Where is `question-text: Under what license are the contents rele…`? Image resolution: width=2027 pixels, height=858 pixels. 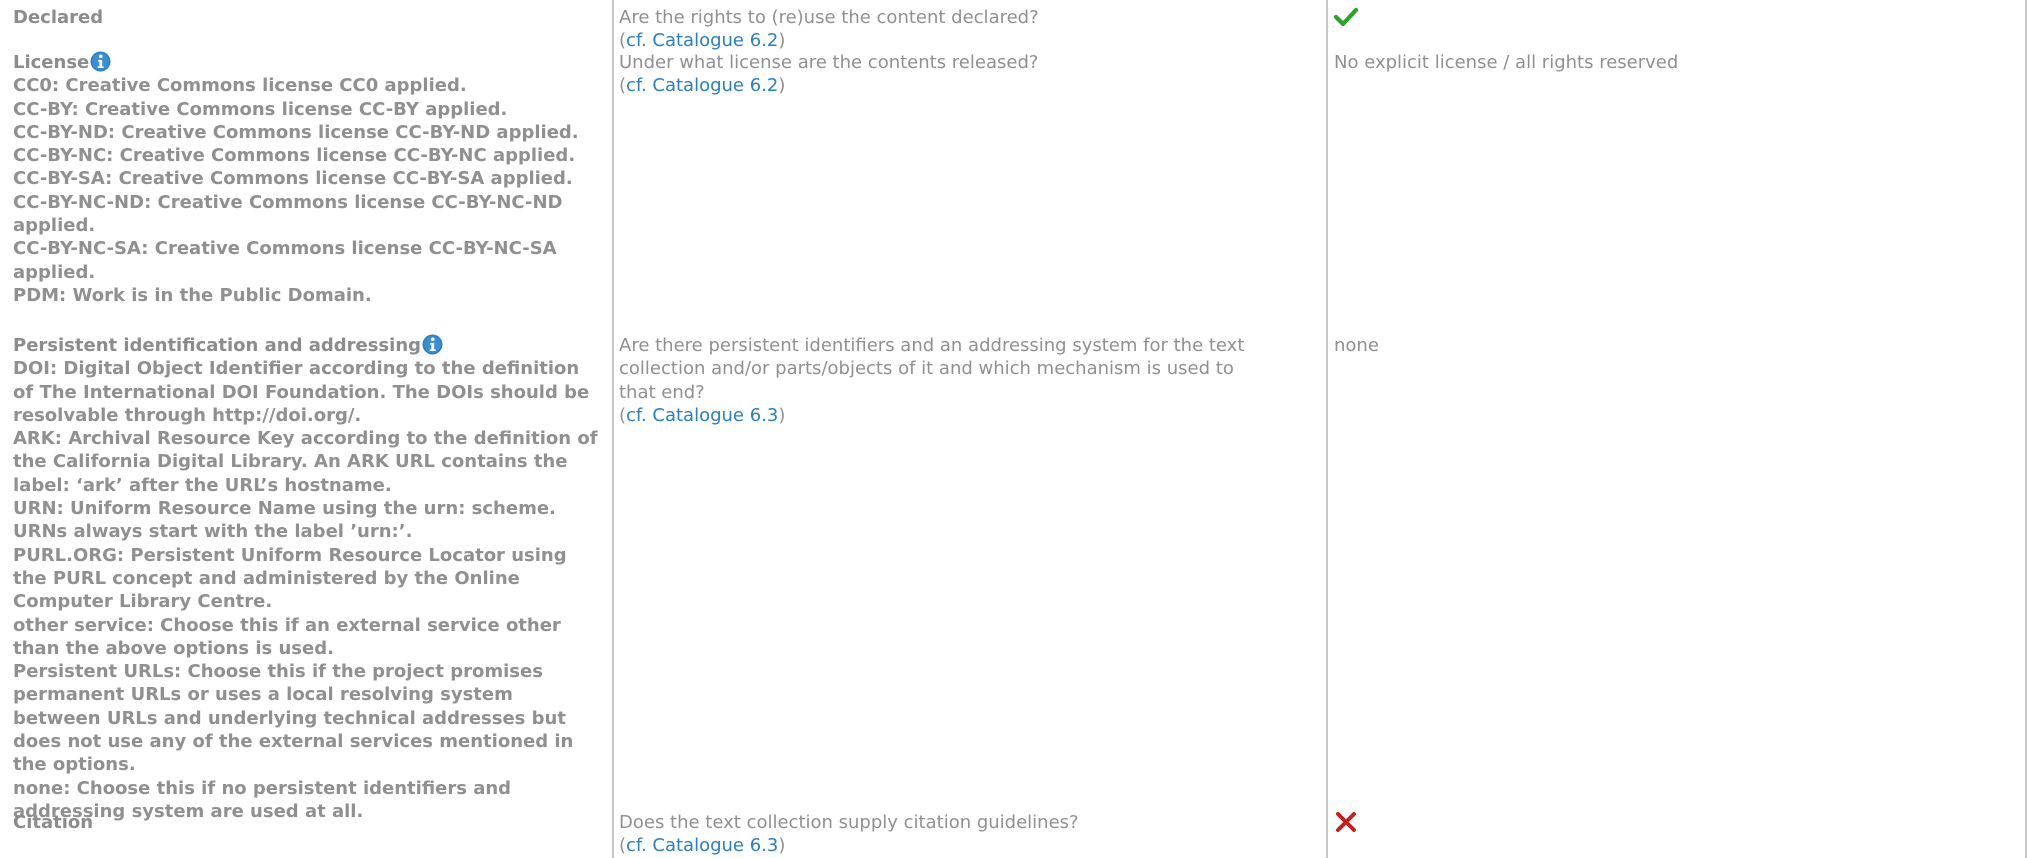 question-text: Under what license are the contents rele… is located at coordinates (829, 62).